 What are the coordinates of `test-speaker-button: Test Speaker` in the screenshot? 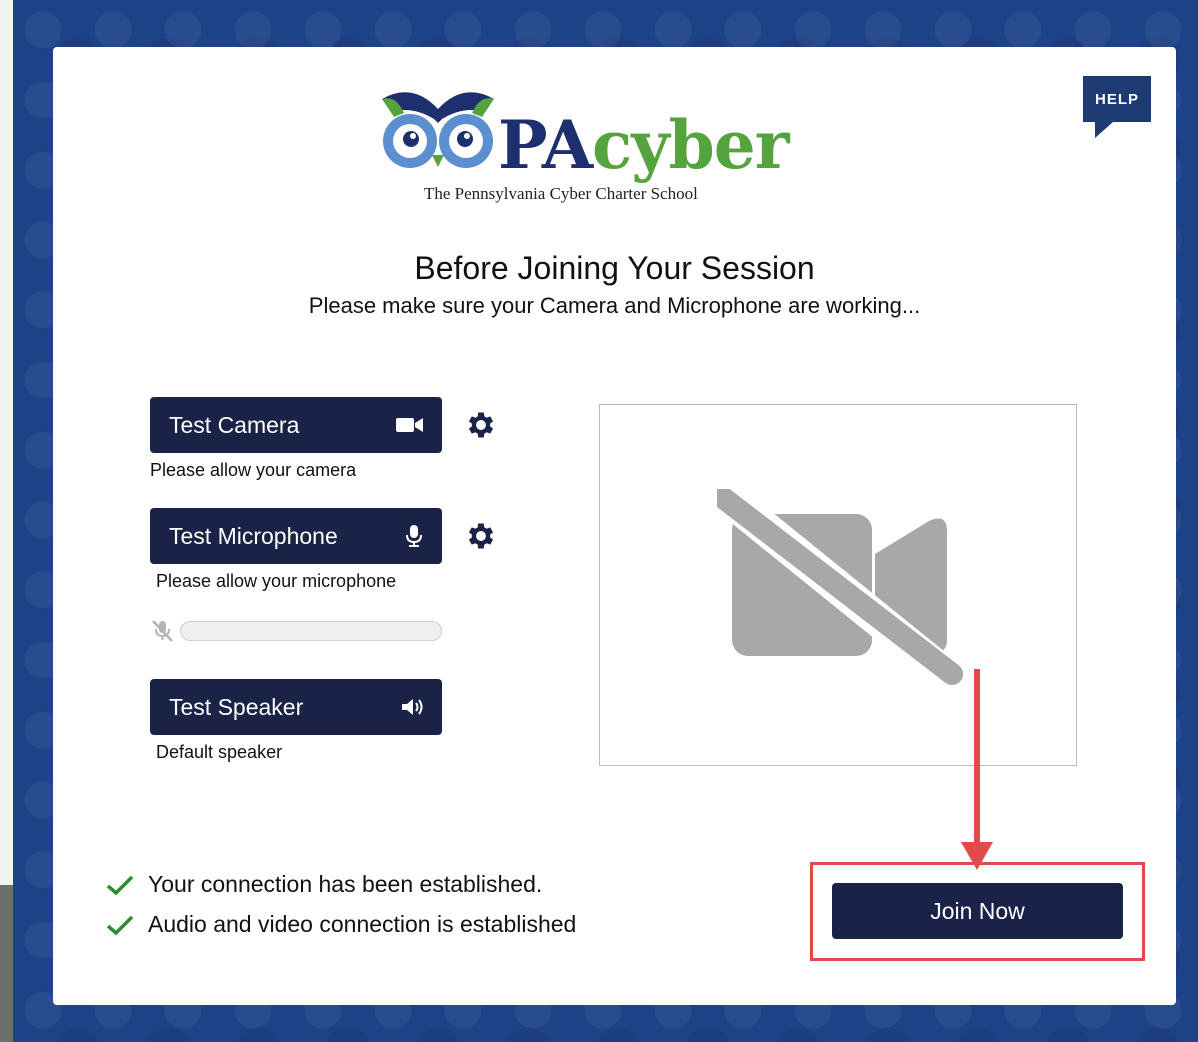 It's located at (296, 707).